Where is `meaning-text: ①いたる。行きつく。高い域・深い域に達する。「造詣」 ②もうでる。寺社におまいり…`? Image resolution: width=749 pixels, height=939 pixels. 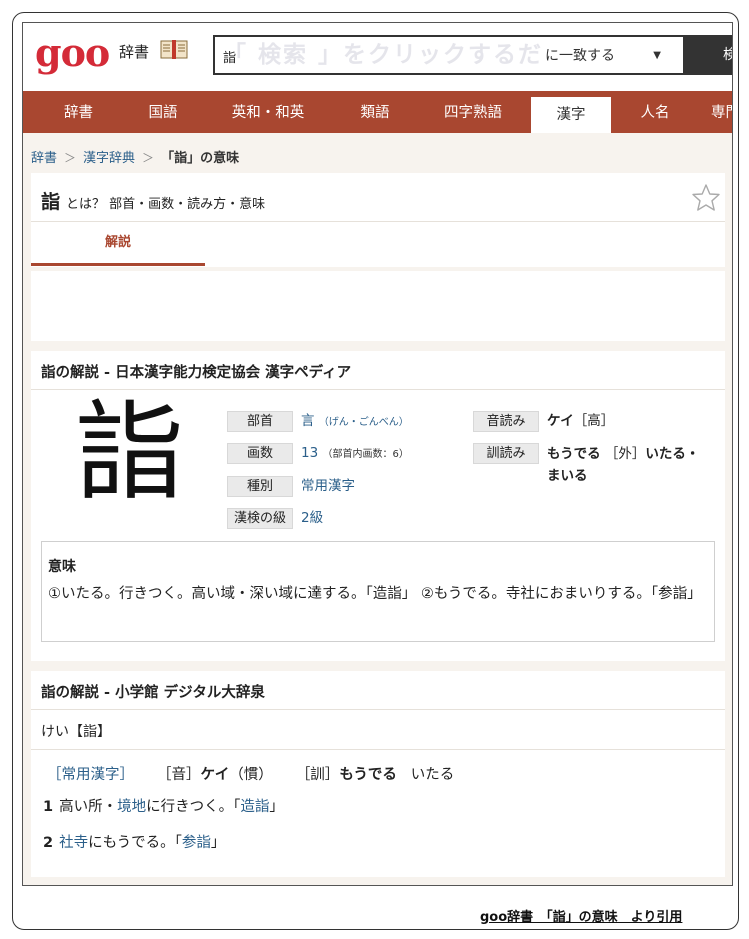
meaning-text: ①いたる。行きつく。高い域・深い域に達する。「造詣」 ②もうでる。寺社におまいり… is located at coordinates (375, 594).